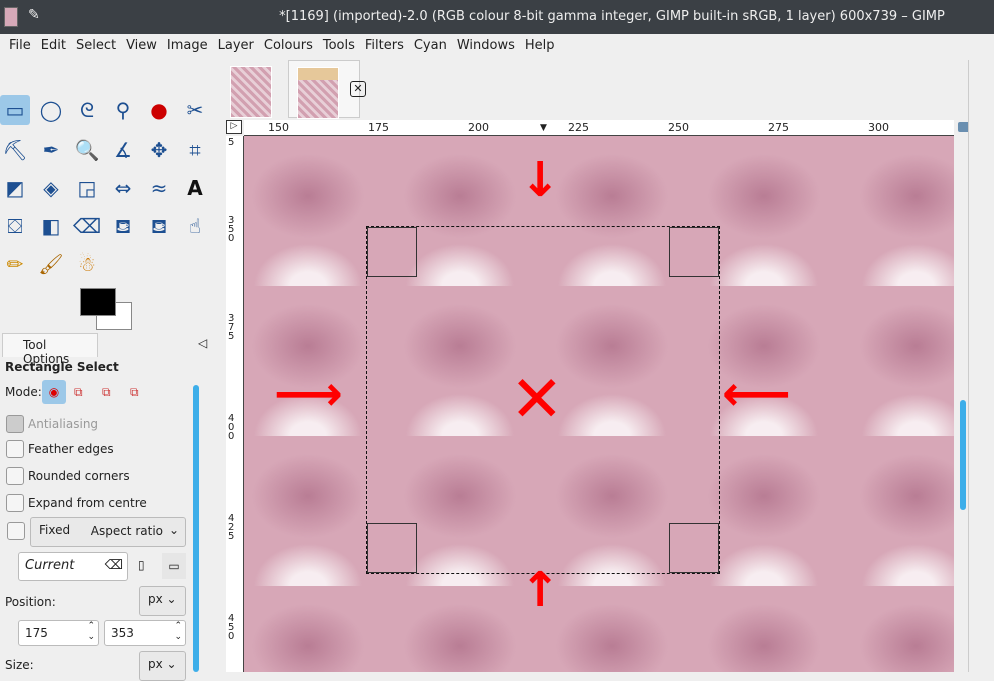 This screenshot has height=681, width=994. Describe the element at coordinates (430, 47) in the screenshot. I see `menu-cyan: Cyan` at that location.